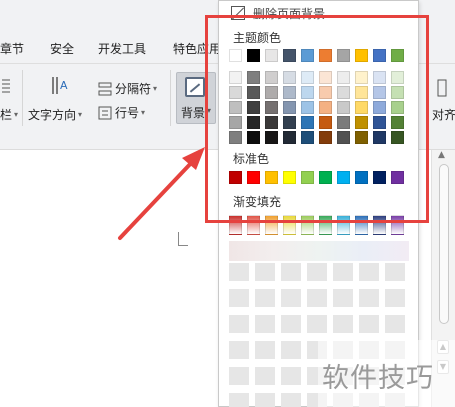 The width and height of the screenshot is (455, 407). What do you see at coordinates (6, 115) in the screenshot?
I see `columns-label: 栏` at bounding box center [6, 115].